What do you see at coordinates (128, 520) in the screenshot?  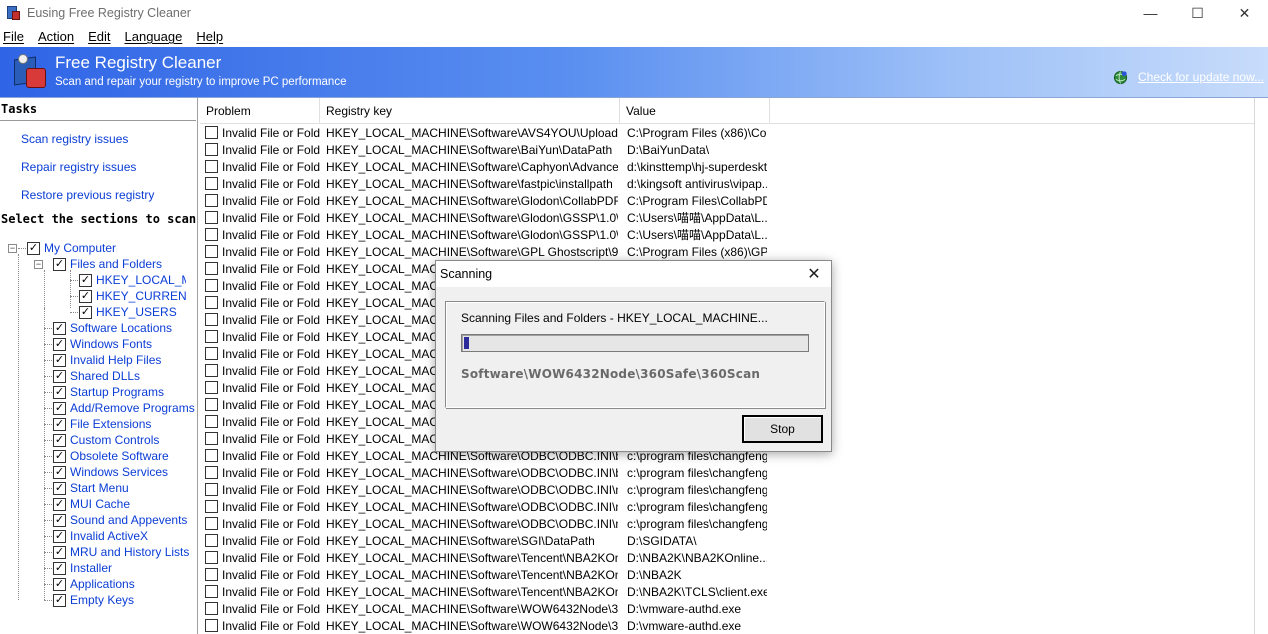 I see `tree-item-label: Sound and Appevents` at bounding box center [128, 520].